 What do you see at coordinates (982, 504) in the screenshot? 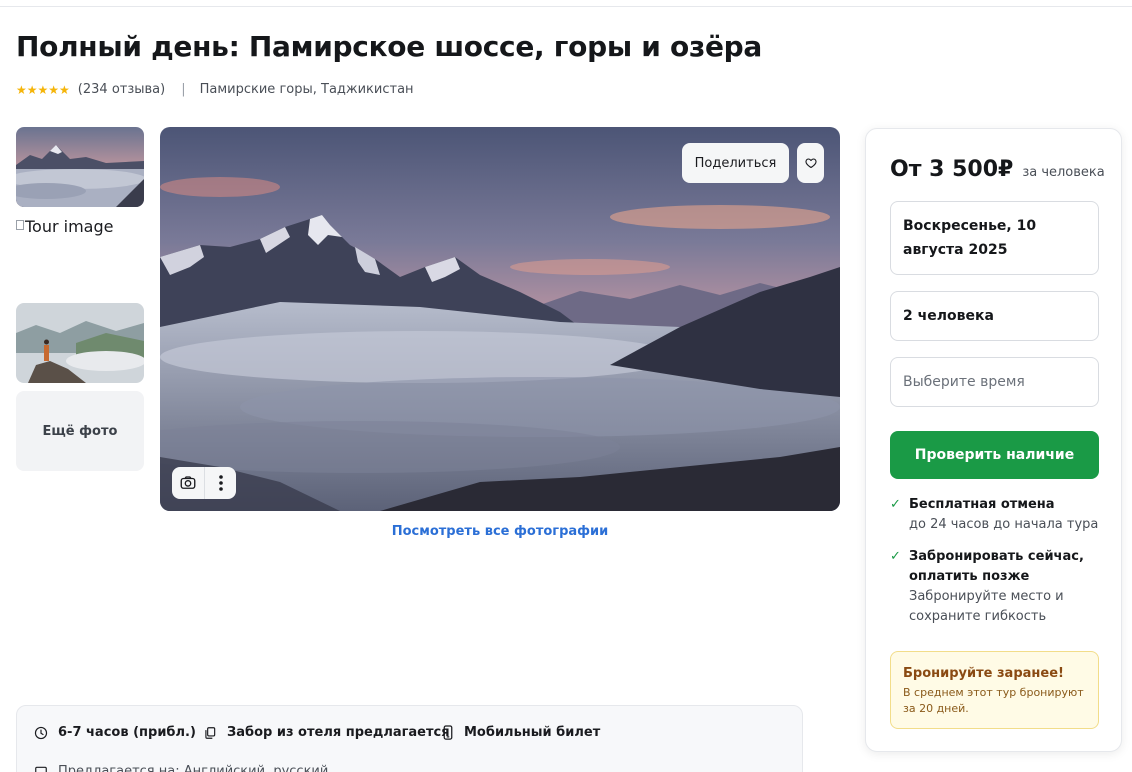
I see `benefit-title: Бесплатная отмена` at bounding box center [982, 504].